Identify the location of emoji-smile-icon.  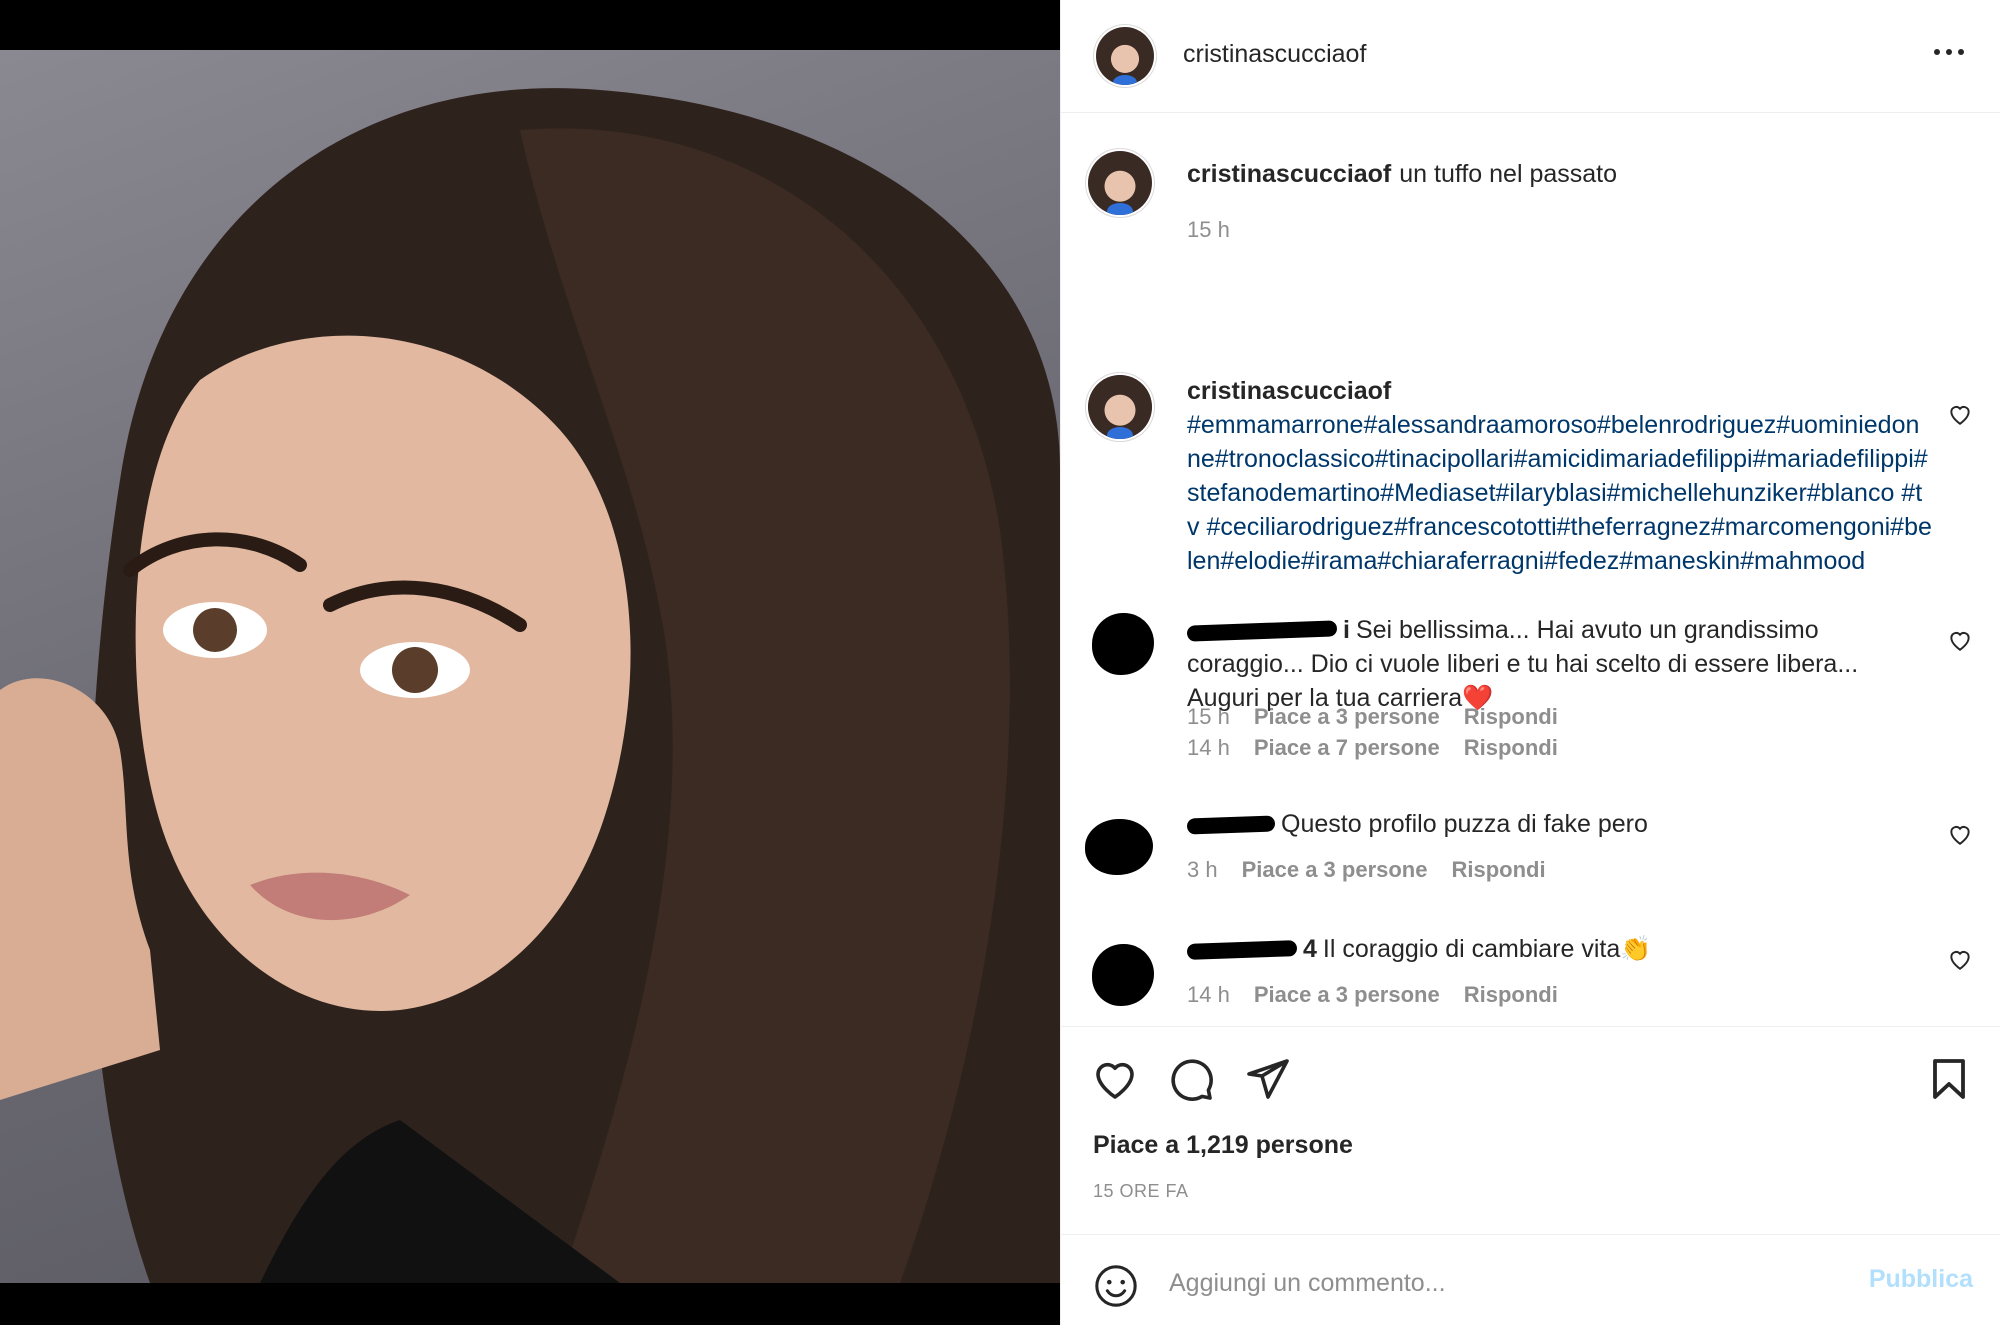
(1116, 1286).